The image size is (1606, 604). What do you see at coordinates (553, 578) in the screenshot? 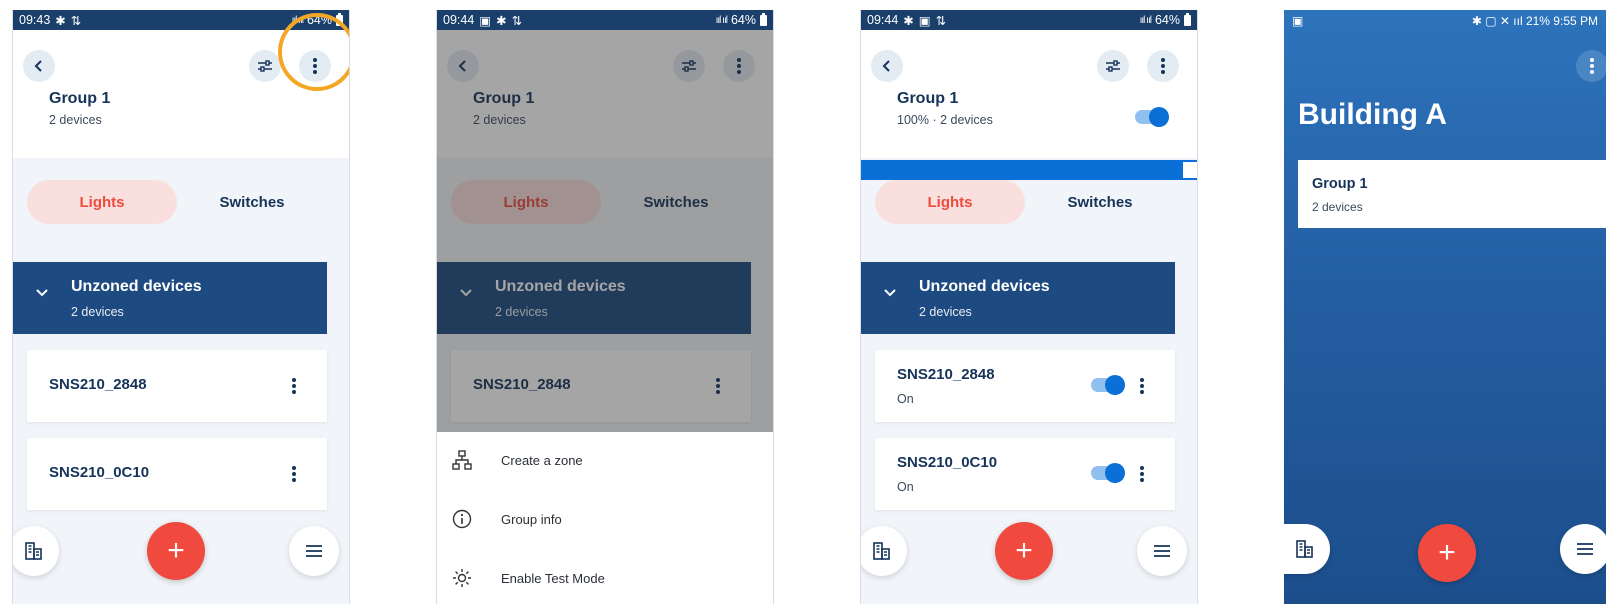
I see `menu-label: Enable Test Mode` at bounding box center [553, 578].